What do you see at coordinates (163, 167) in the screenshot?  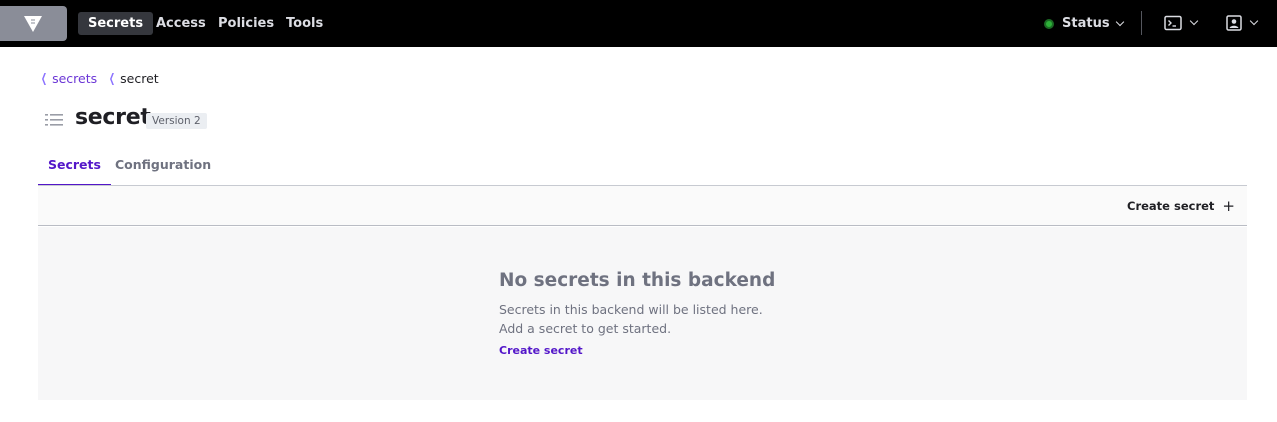 I see `tab-configuration: Configuration` at bounding box center [163, 167].